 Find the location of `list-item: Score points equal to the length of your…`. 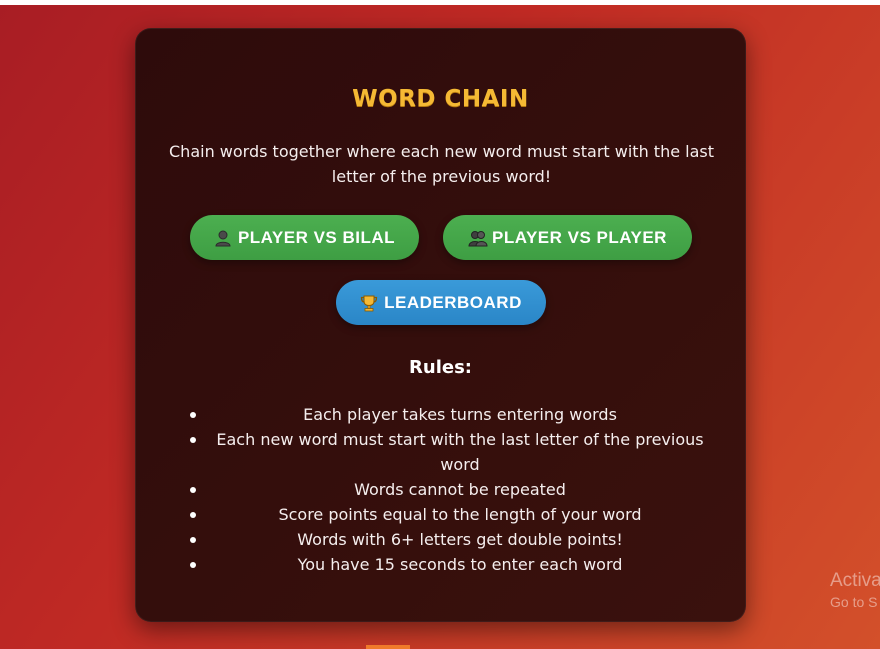

list-item: Score points equal to the length of your… is located at coordinates (444, 514).